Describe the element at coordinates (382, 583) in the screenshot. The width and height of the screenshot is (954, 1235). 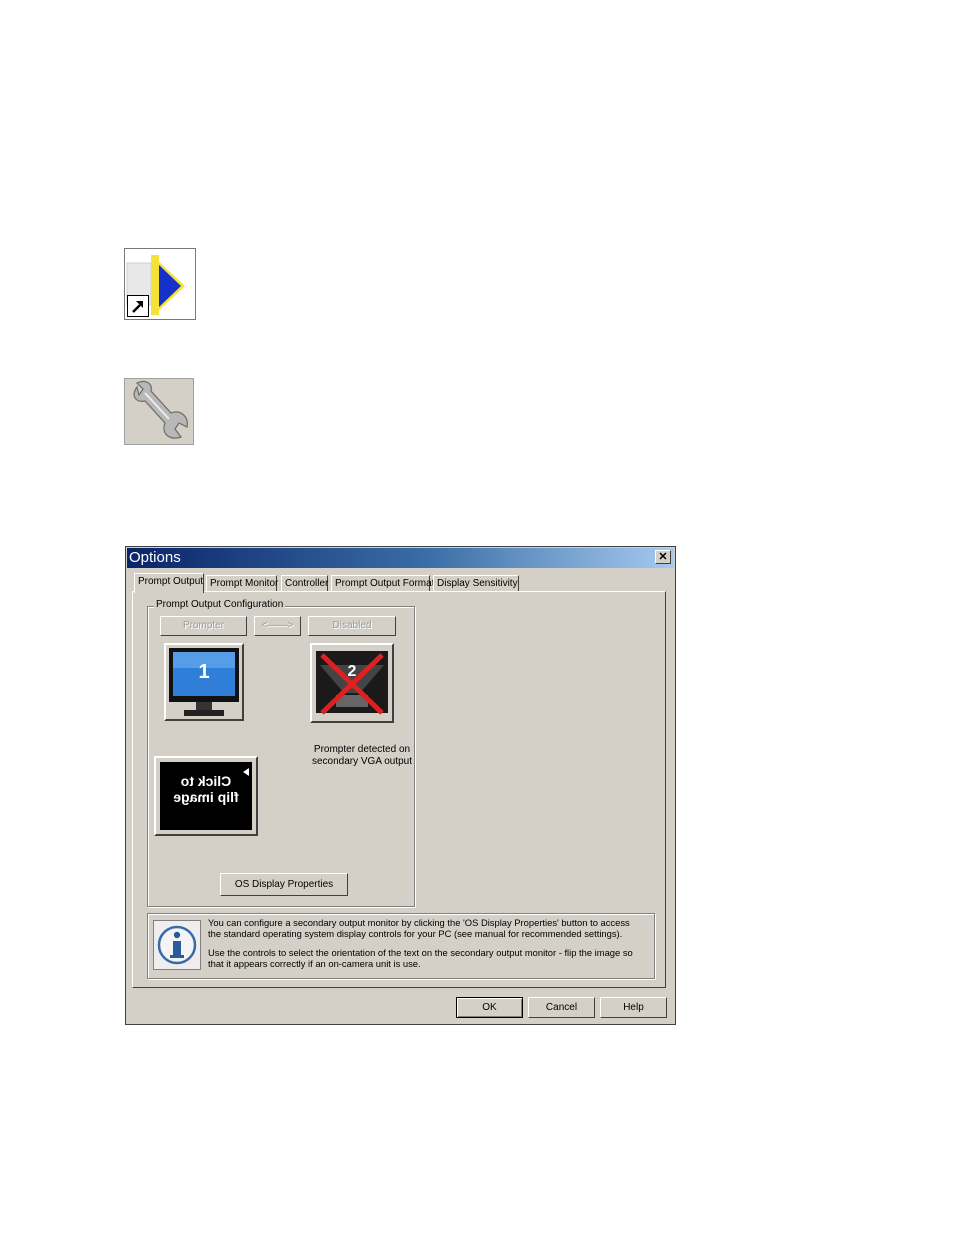
I see `tab-prompt-output-format: Prompt Output Format` at that location.